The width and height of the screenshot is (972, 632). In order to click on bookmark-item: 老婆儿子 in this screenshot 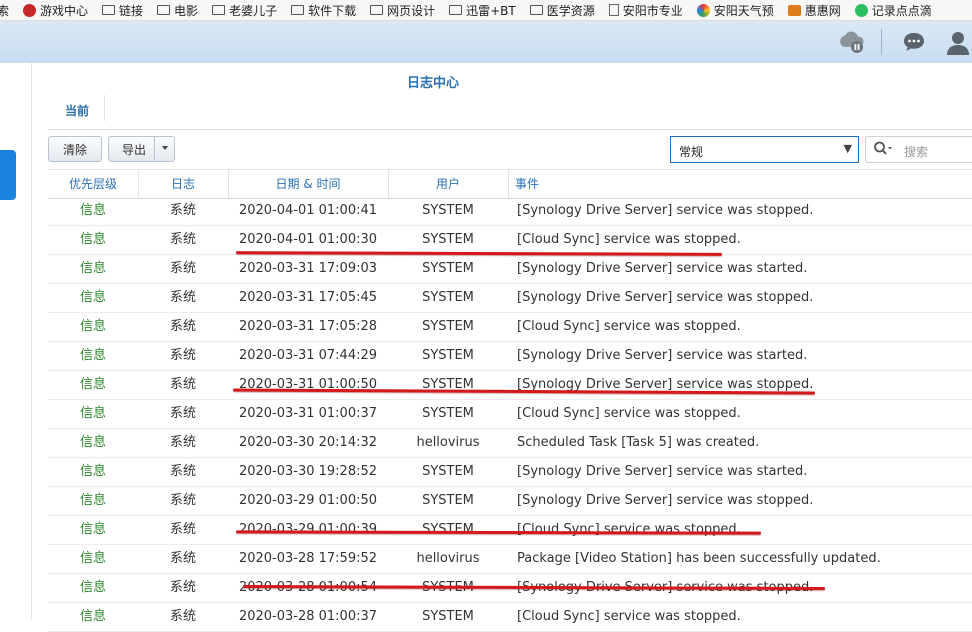, I will do `click(244, 10)`.